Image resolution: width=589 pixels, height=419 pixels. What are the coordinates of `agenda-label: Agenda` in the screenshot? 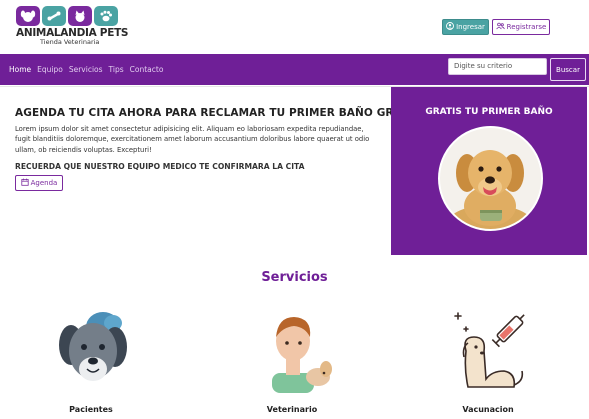 It's located at (44, 183).